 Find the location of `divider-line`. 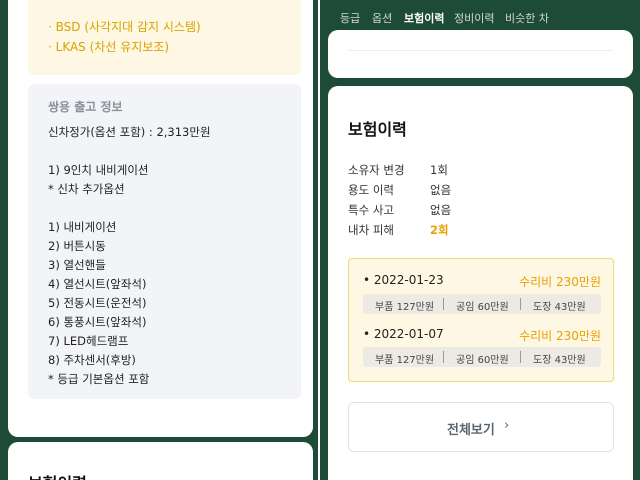

divider-line is located at coordinates (480, 50).